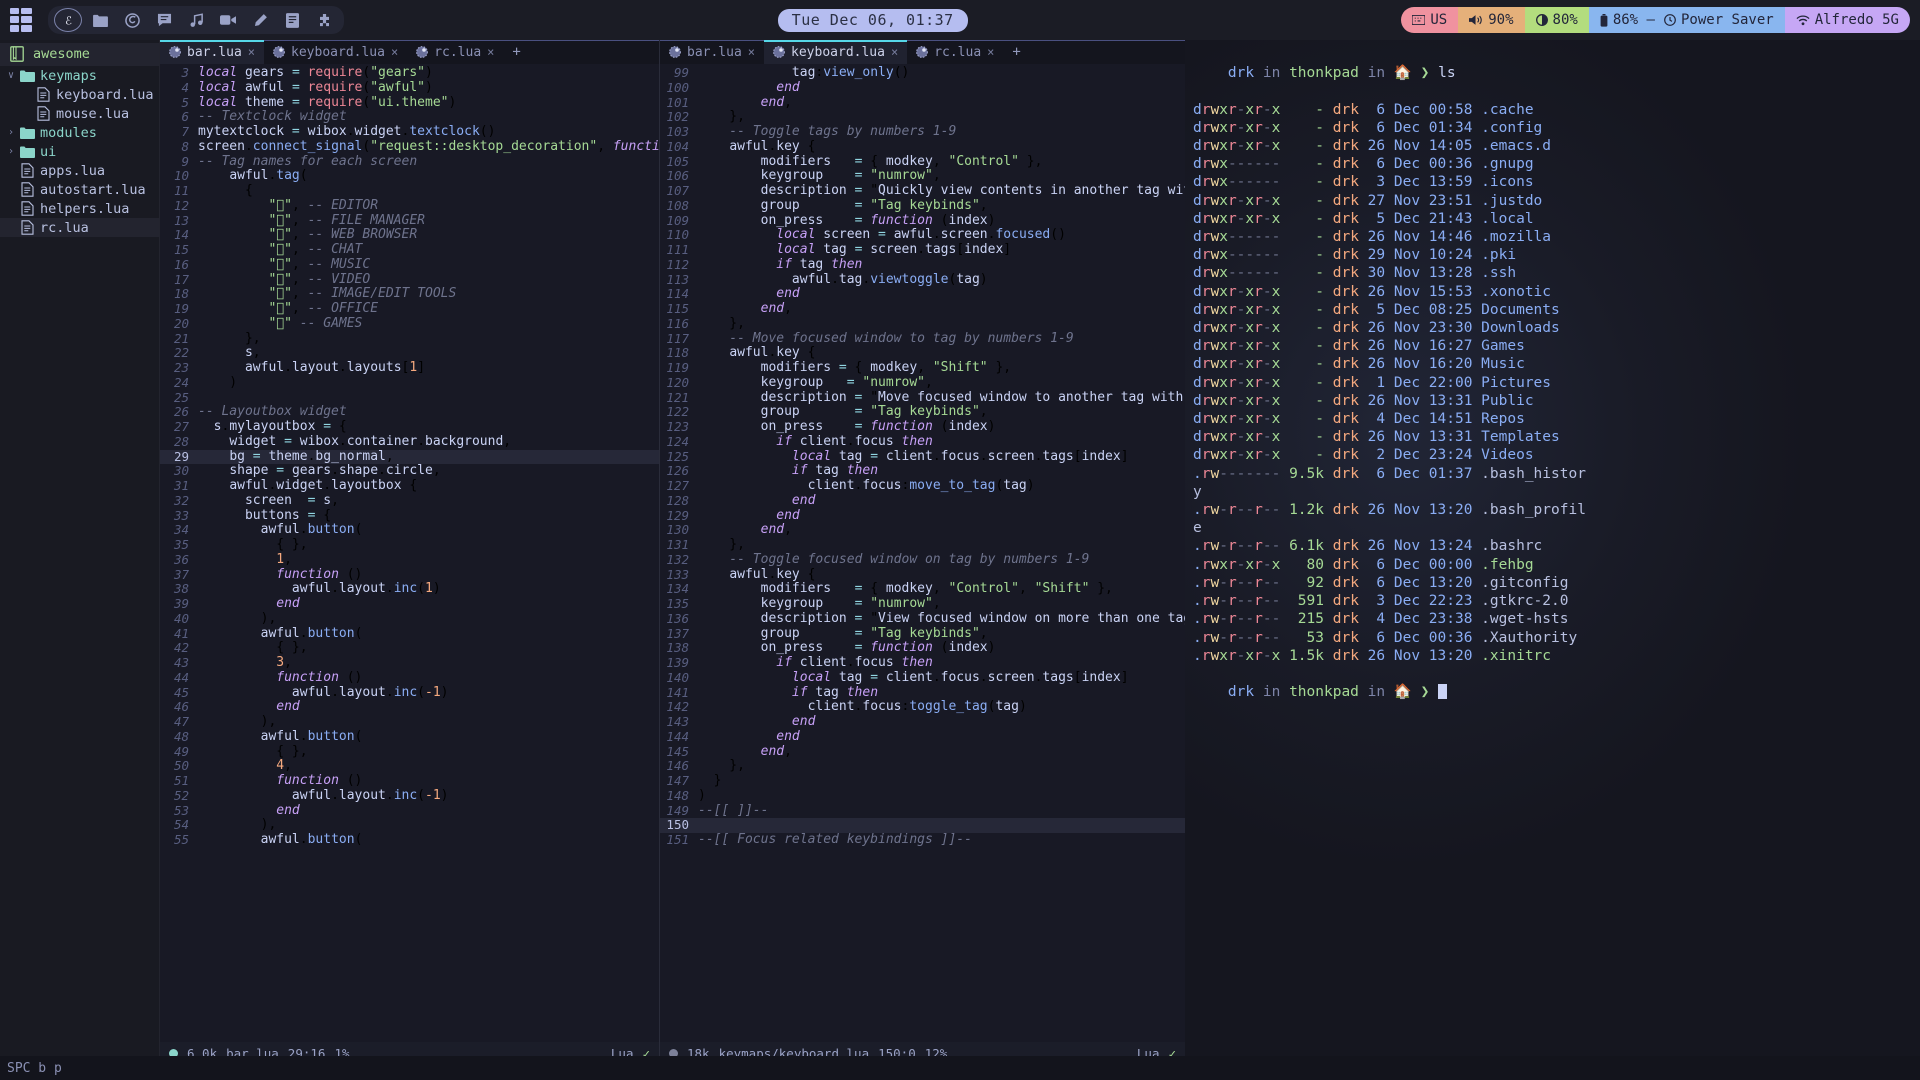 Image resolution: width=1920 pixels, height=1080 pixels. What do you see at coordinates (292, 20) in the screenshot?
I see `tag-office` at bounding box center [292, 20].